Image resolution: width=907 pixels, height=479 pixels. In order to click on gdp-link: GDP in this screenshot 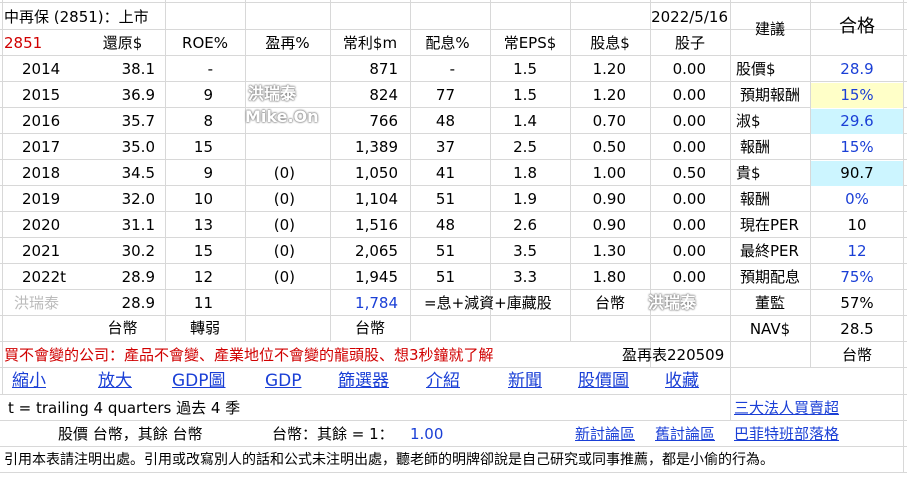, I will do `click(283, 381)`.